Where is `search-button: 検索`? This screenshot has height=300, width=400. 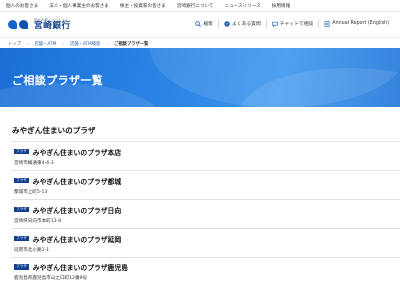
search-button: 検索 is located at coordinates (204, 23).